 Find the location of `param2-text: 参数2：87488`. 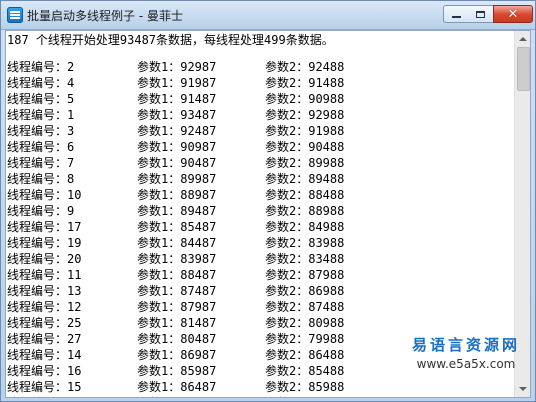

param2-text: 参数2：87488 is located at coordinates (305, 307).